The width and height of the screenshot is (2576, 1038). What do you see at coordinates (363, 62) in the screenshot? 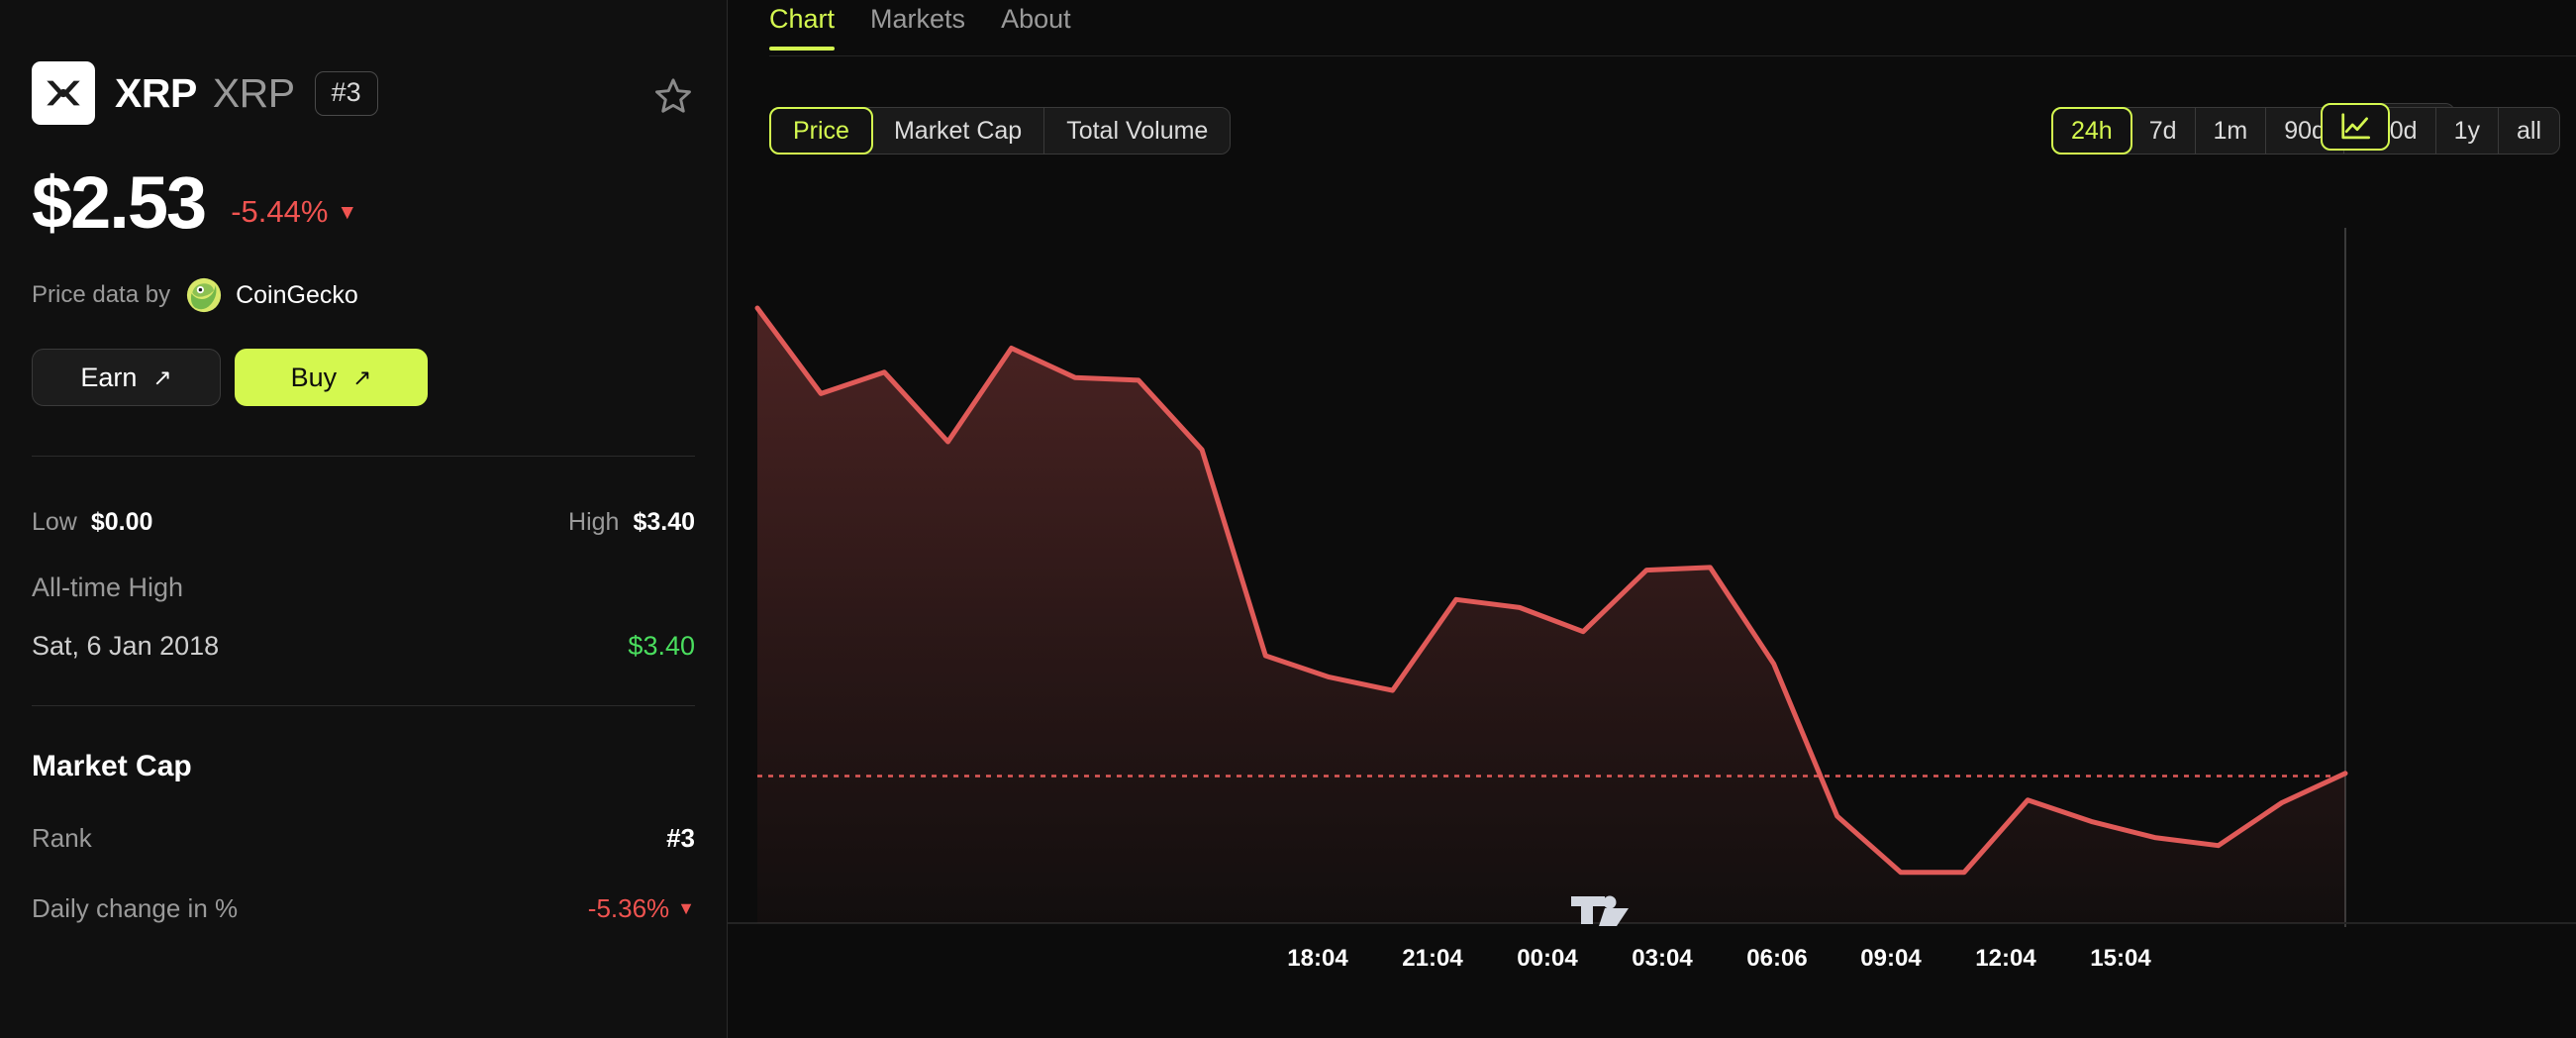
I see `coin-header: XRP XRP #3` at bounding box center [363, 62].